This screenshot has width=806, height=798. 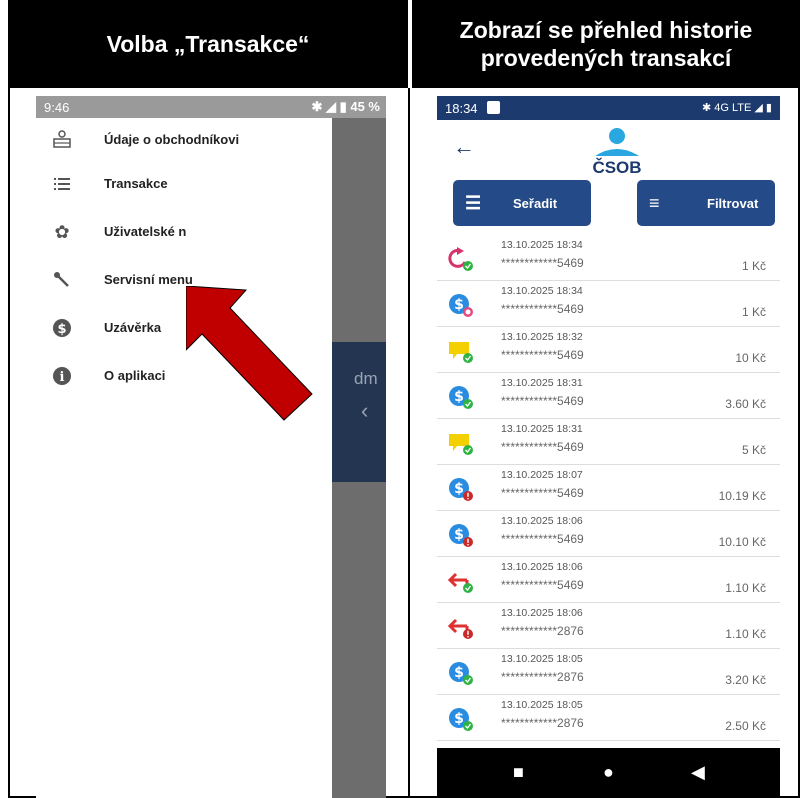 I want to click on gear-icon: ✿, so click(x=62, y=232).